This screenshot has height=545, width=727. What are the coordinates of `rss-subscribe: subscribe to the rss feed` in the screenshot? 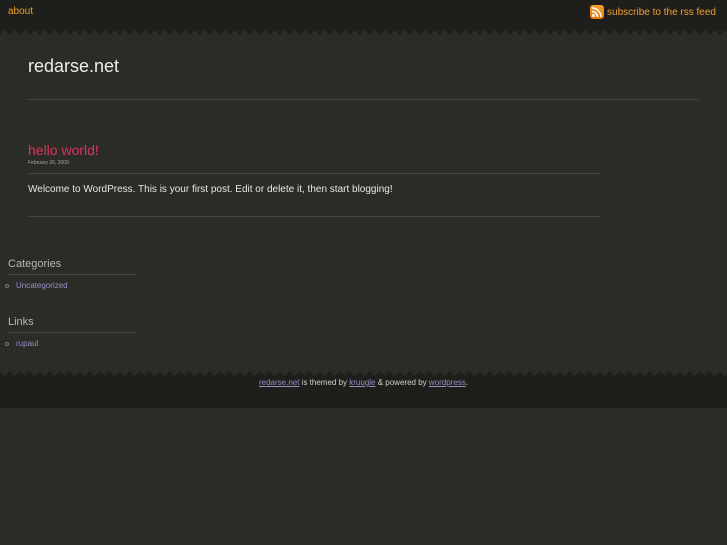 It's located at (653, 12).